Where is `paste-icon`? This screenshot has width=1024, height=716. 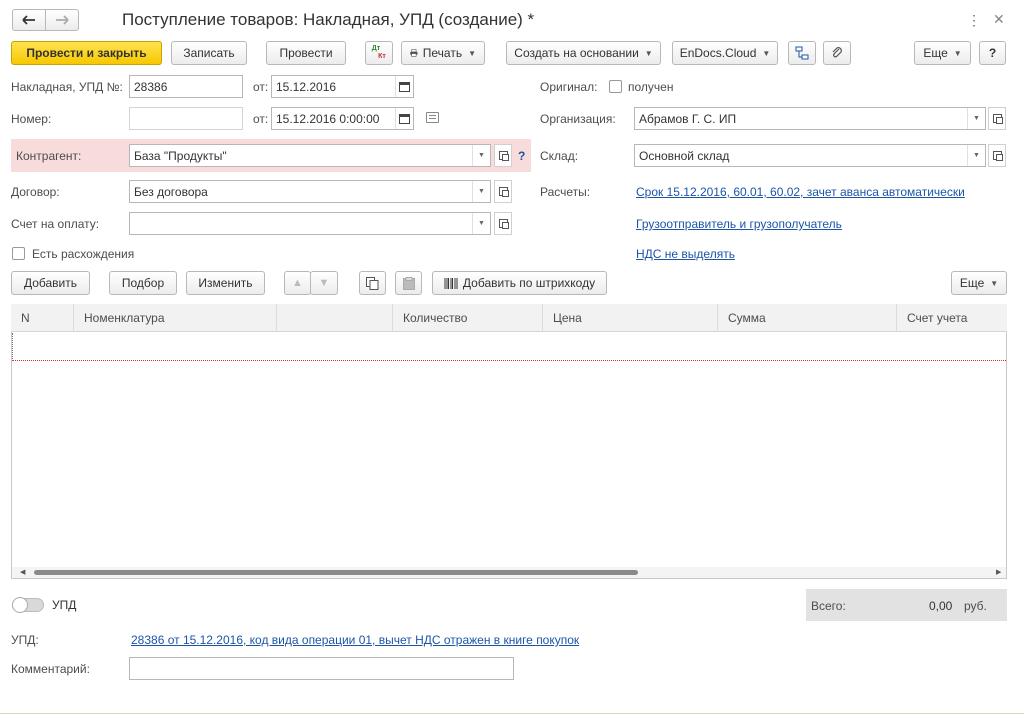
paste-icon is located at coordinates (408, 283).